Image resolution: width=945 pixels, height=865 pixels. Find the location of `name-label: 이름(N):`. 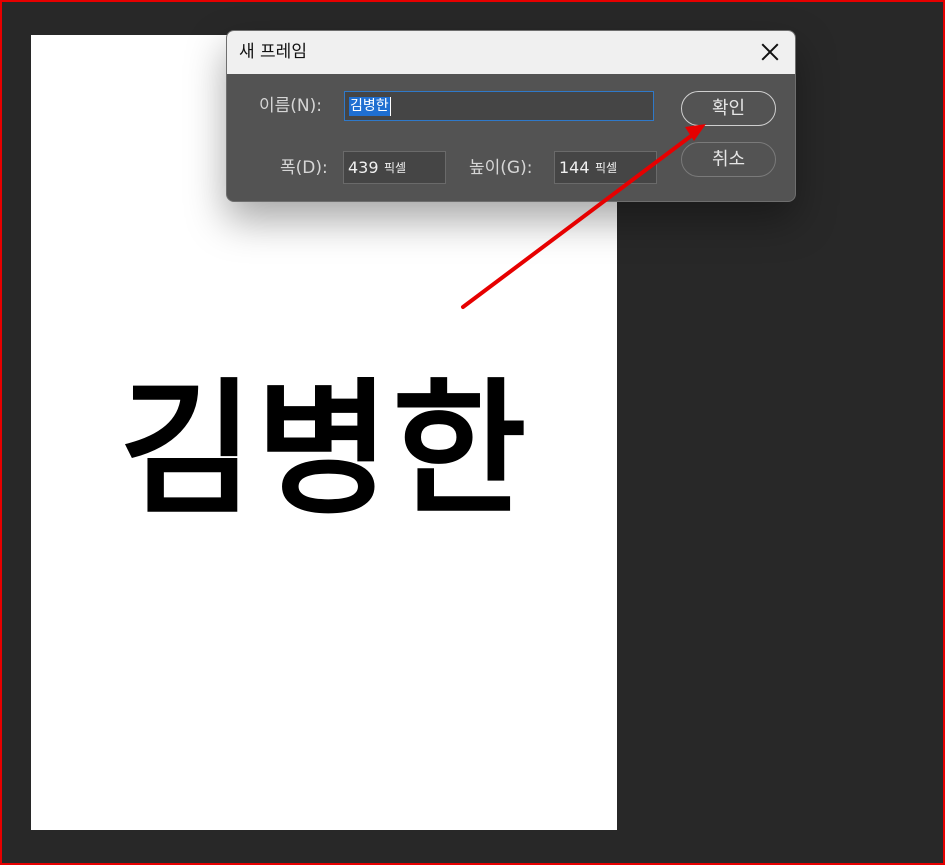

name-label: 이름(N): is located at coordinates (290, 106).